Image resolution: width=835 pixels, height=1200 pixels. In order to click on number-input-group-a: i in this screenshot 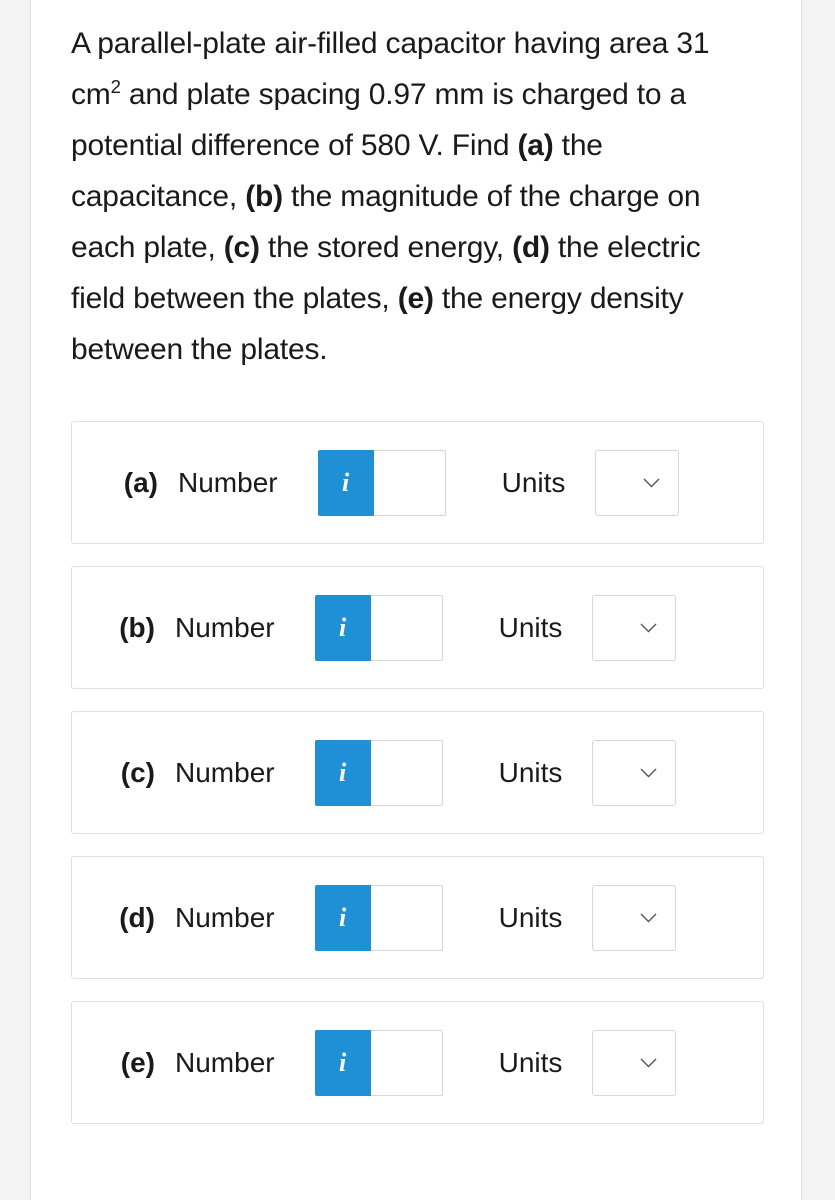, I will do `click(381, 482)`.